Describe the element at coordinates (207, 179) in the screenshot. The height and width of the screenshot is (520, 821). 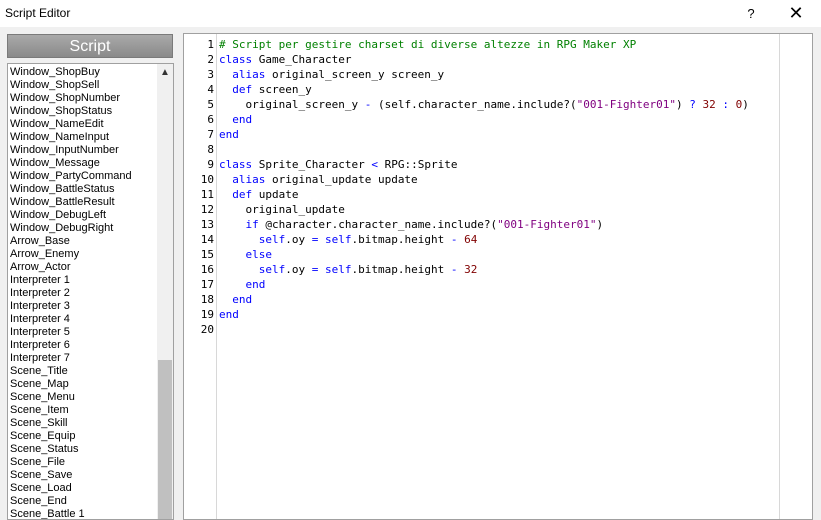
I see `line-number: 10` at that location.